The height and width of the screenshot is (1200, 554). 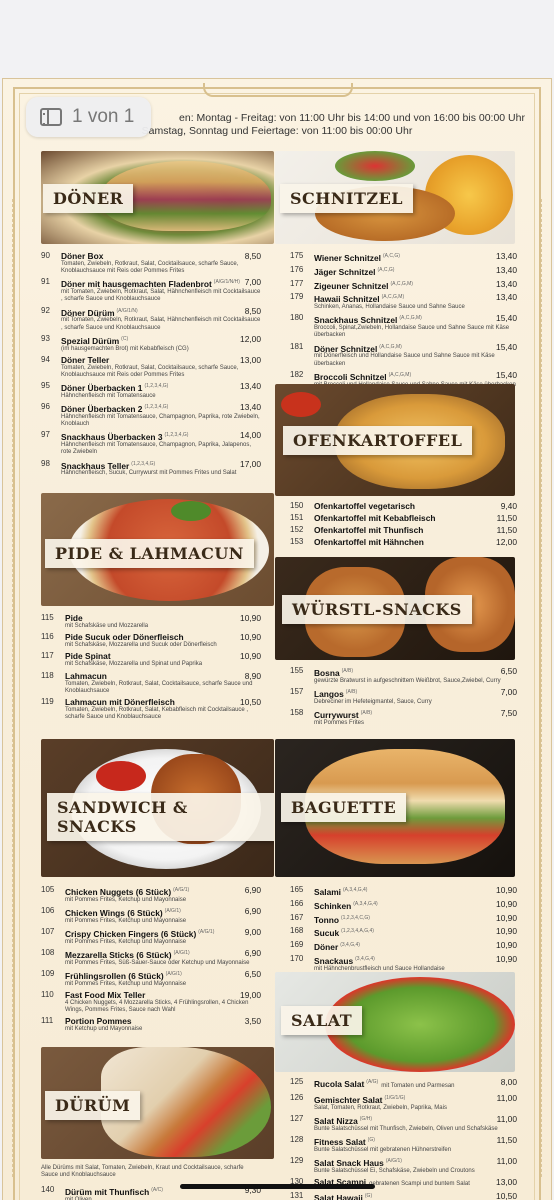 What do you see at coordinates (364, 506) in the screenshot?
I see `menu-item-name: Ofenkartoffel vegetarisch` at bounding box center [364, 506].